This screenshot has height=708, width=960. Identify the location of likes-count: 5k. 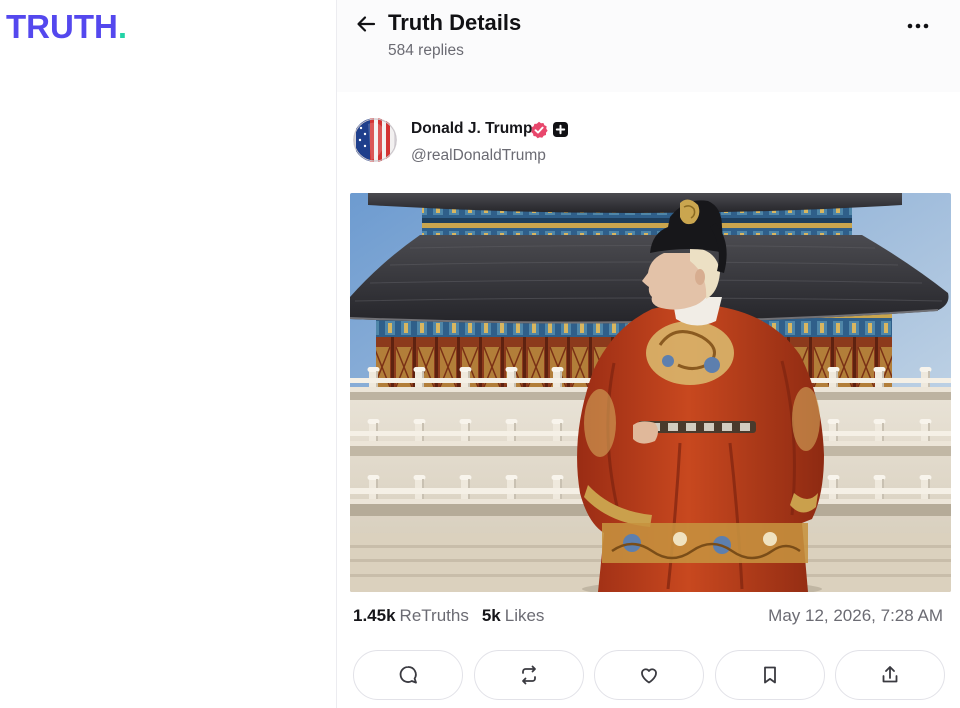
(491, 615).